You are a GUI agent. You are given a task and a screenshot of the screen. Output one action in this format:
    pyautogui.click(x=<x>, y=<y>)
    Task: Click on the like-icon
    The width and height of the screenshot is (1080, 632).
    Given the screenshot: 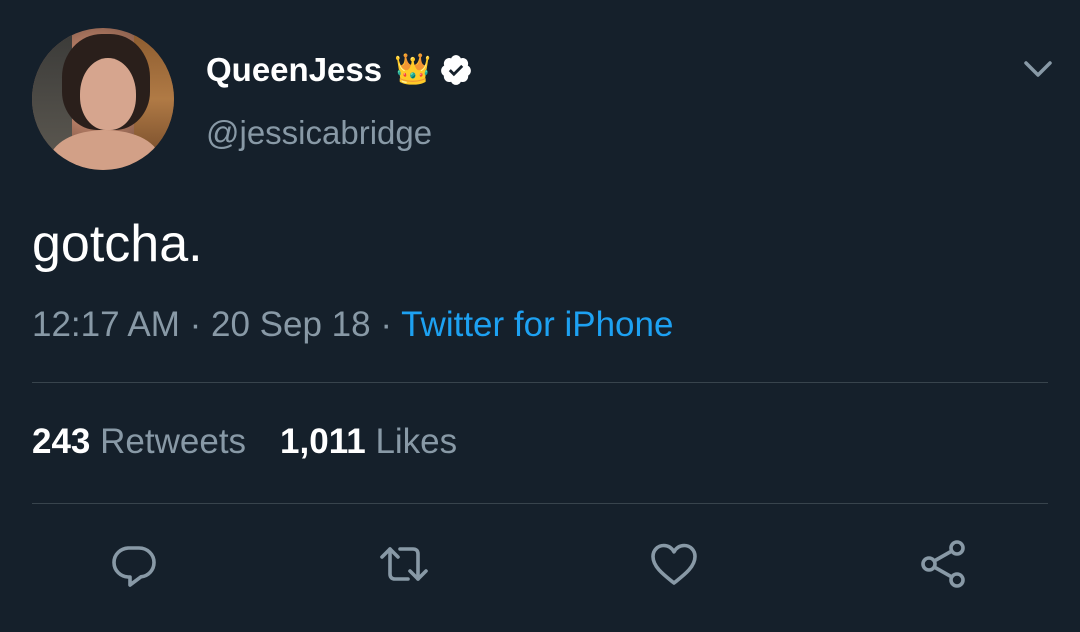 What is the action you would take?
    pyautogui.click(x=674, y=564)
    